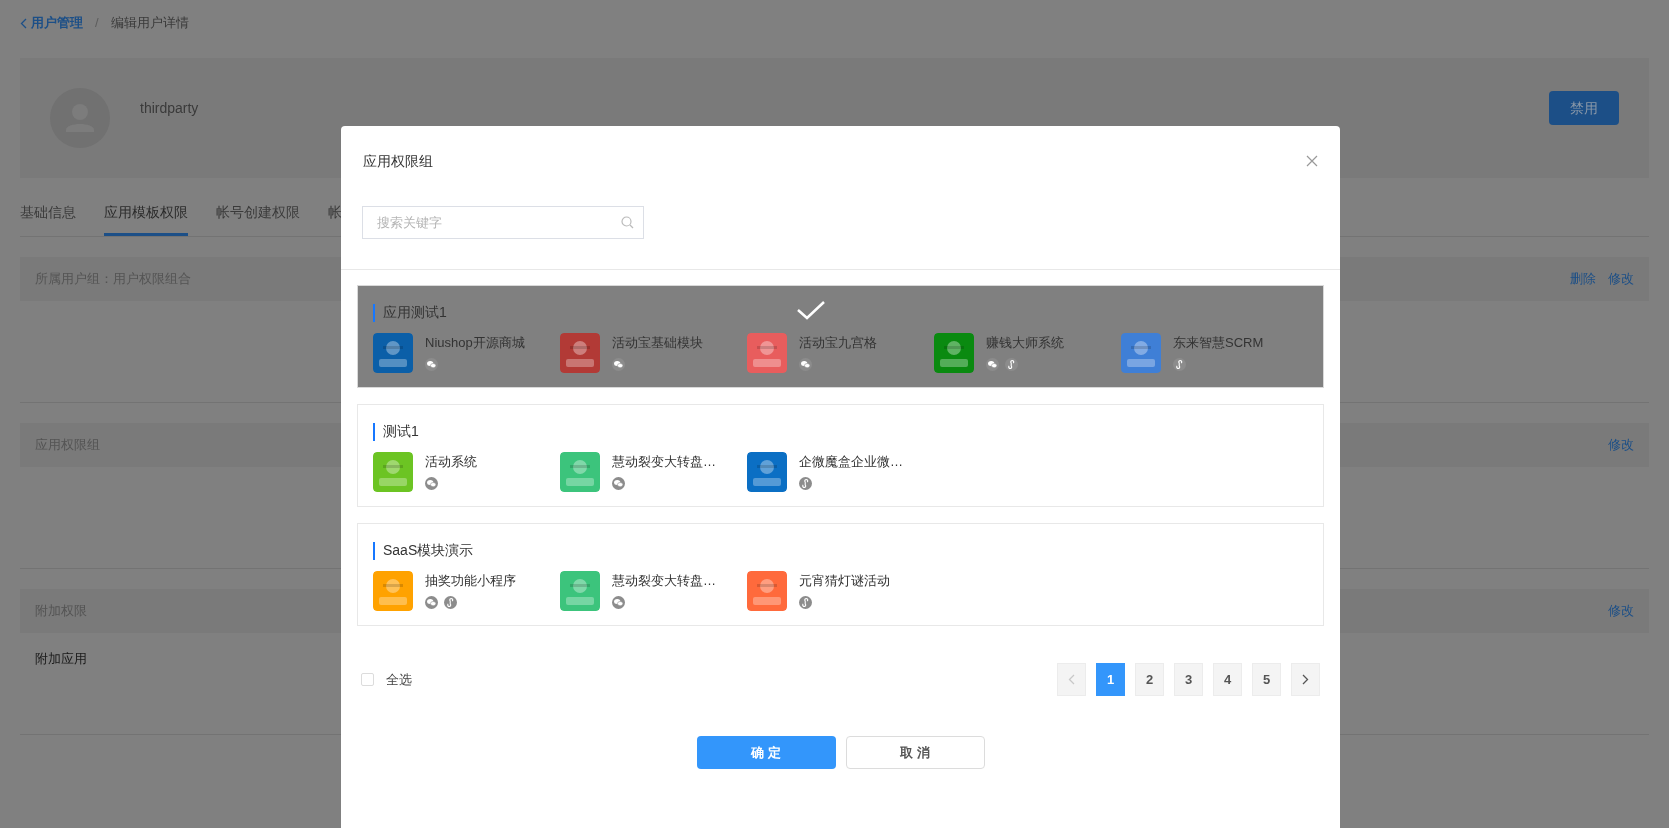 The image size is (1669, 828). Describe the element at coordinates (1027, 353) in the screenshot. I see `app-item: 赚钱大师系统` at that location.